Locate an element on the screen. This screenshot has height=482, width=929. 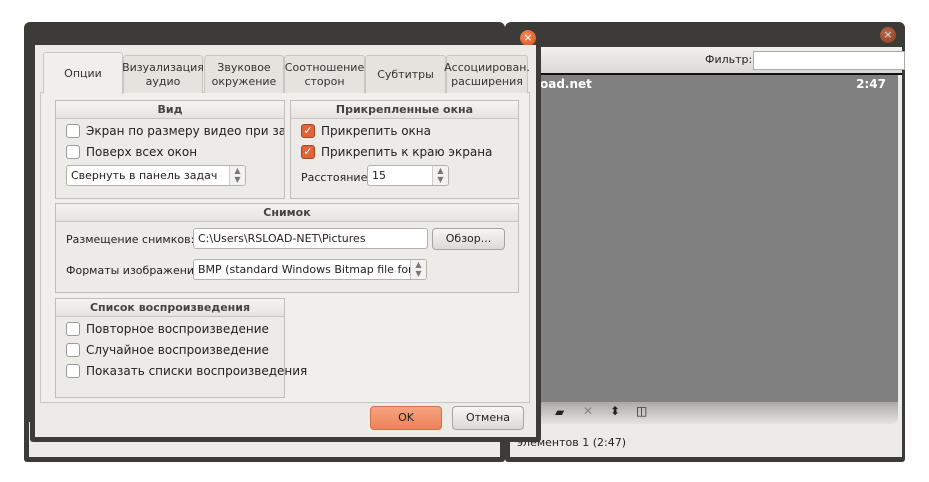
tab-associations: Ассоциирован. расширения is located at coordinates (487, 74).